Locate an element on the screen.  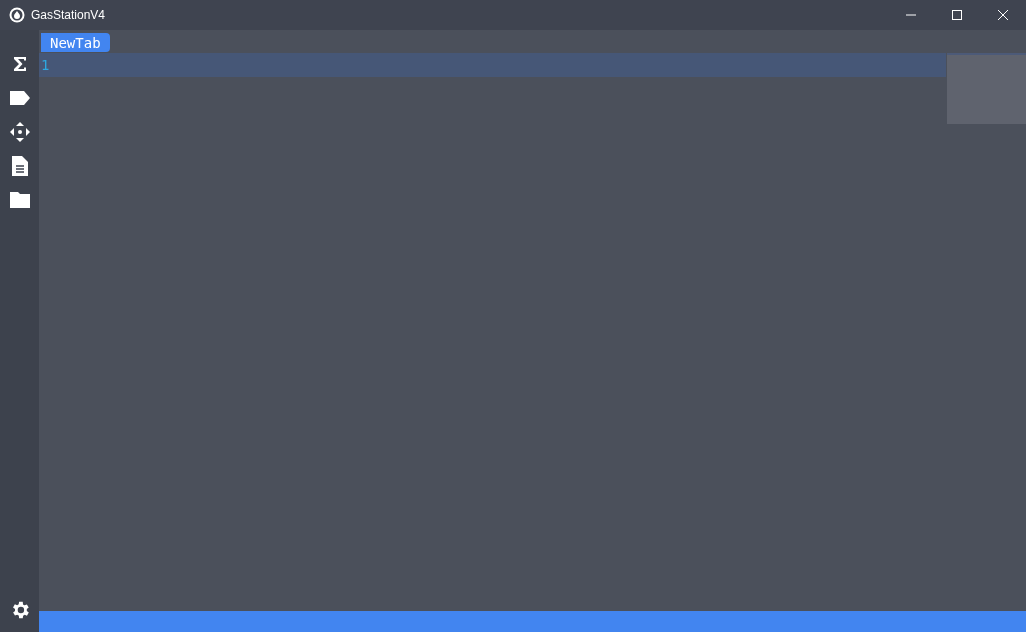
maximize-icon is located at coordinates (957, 15).